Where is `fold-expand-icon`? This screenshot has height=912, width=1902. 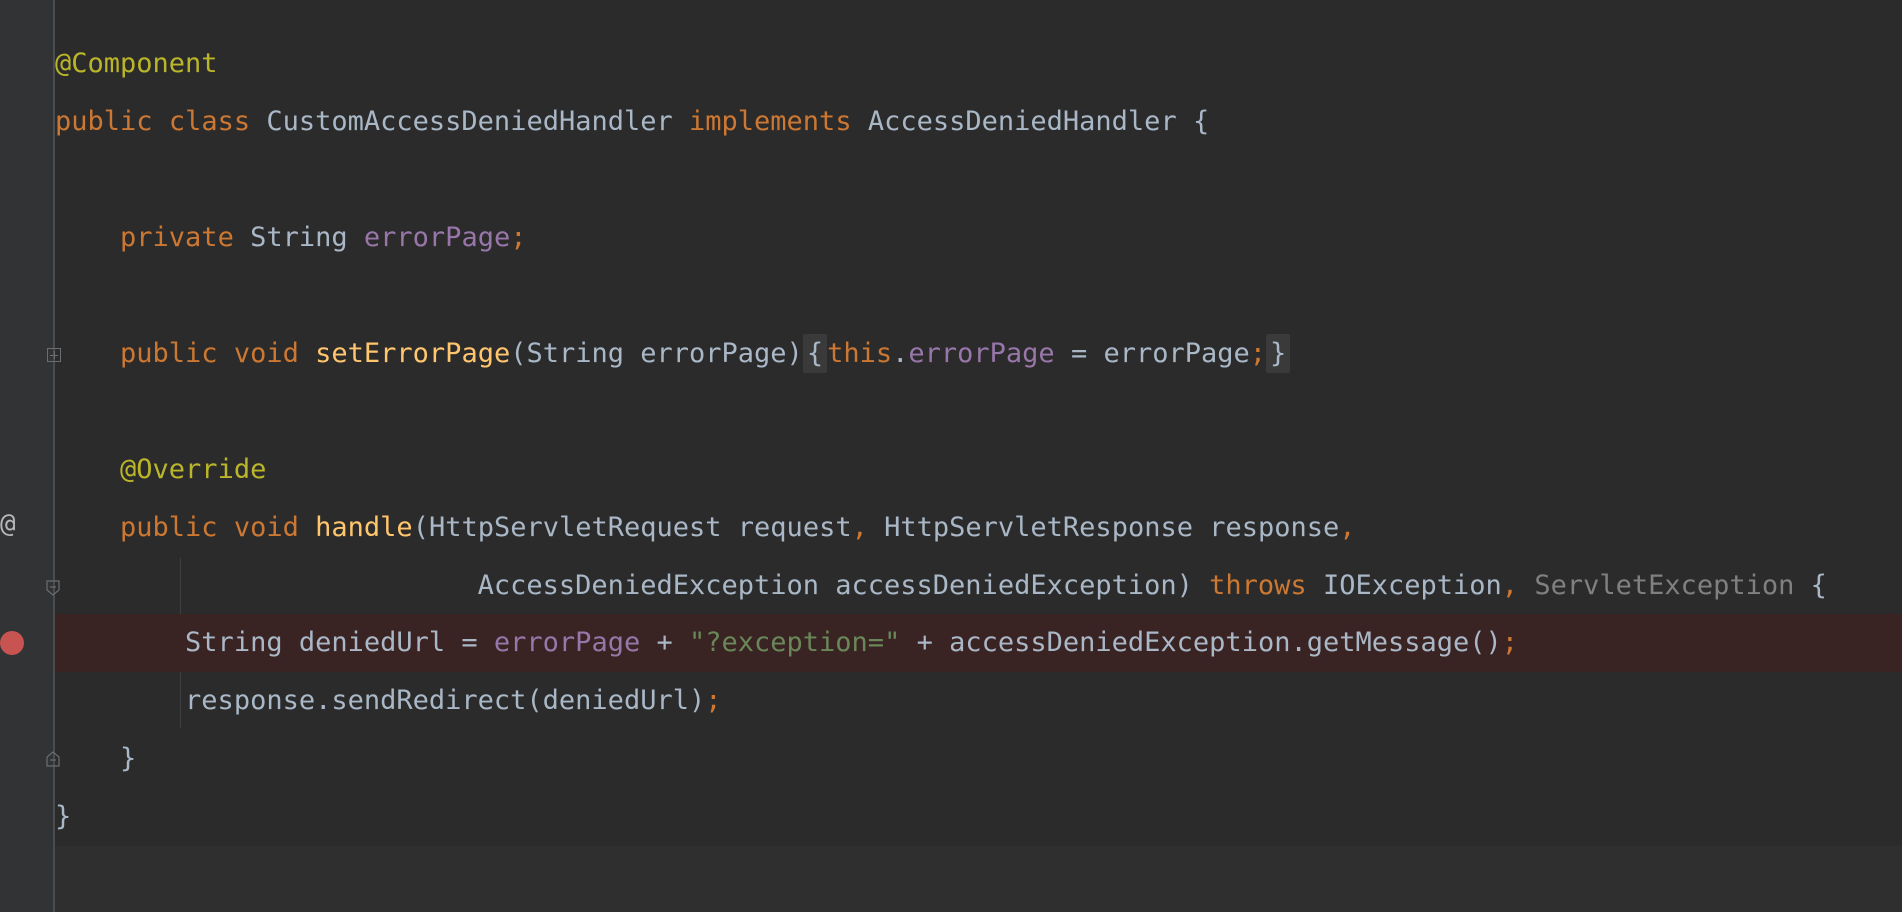
fold-expand-icon is located at coordinates (54, 355).